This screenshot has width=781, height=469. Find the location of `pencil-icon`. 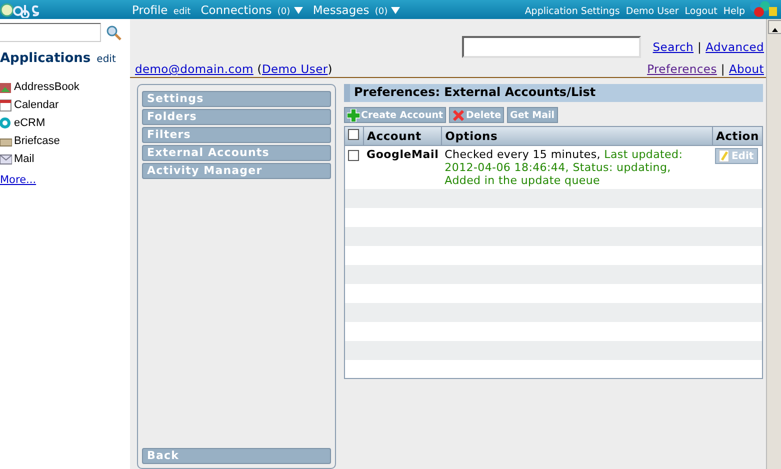

pencil-icon is located at coordinates (724, 156).